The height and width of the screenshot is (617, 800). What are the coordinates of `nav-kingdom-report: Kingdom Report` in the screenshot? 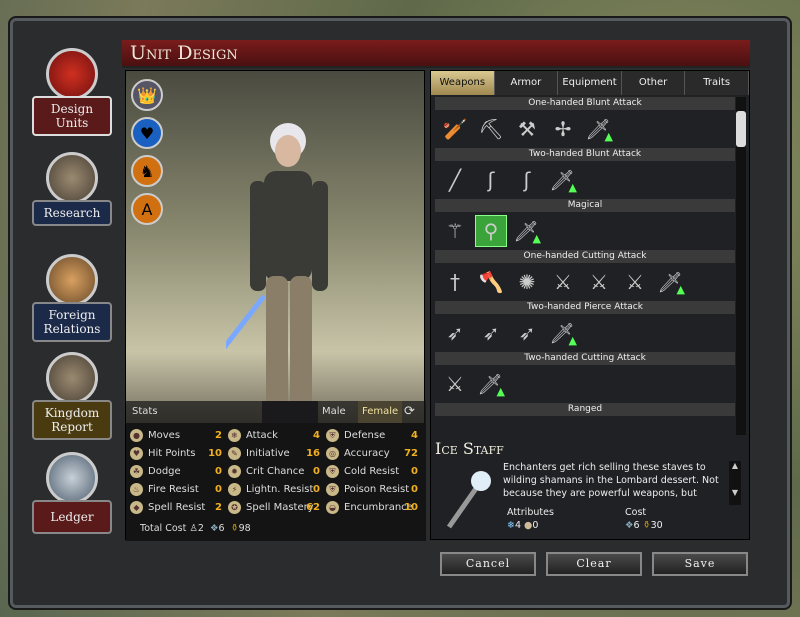 It's located at (72, 396).